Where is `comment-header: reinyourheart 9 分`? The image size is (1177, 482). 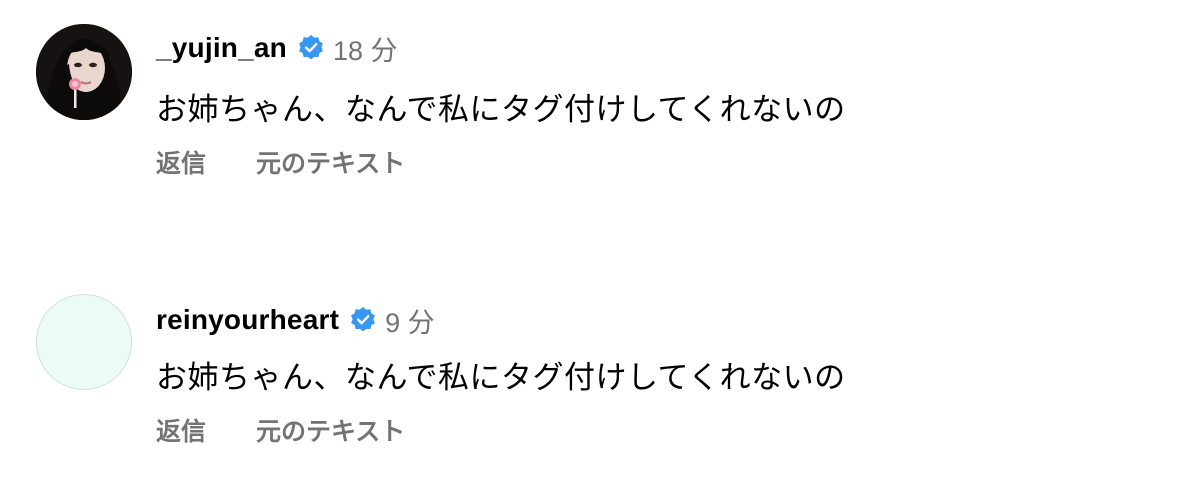 comment-header: reinyourheart 9 分 is located at coordinates (295, 320).